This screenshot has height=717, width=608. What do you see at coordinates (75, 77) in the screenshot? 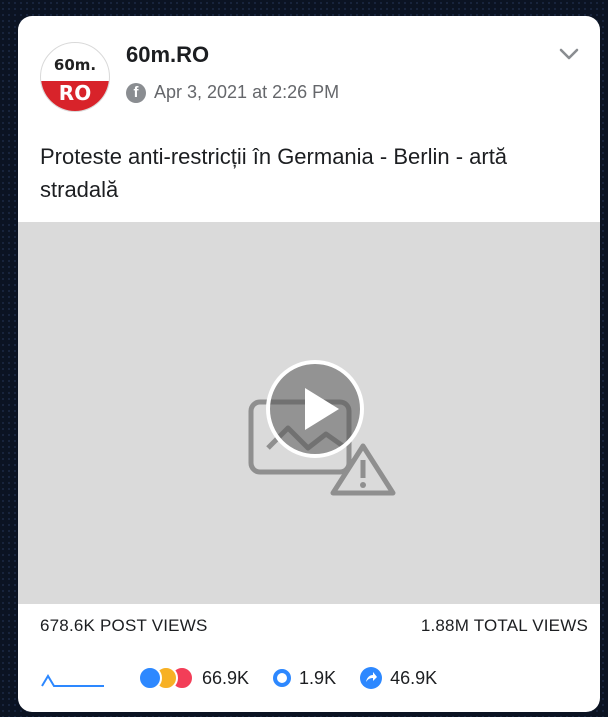
I see `page-avatar: 60m. RO` at bounding box center [75, 77].